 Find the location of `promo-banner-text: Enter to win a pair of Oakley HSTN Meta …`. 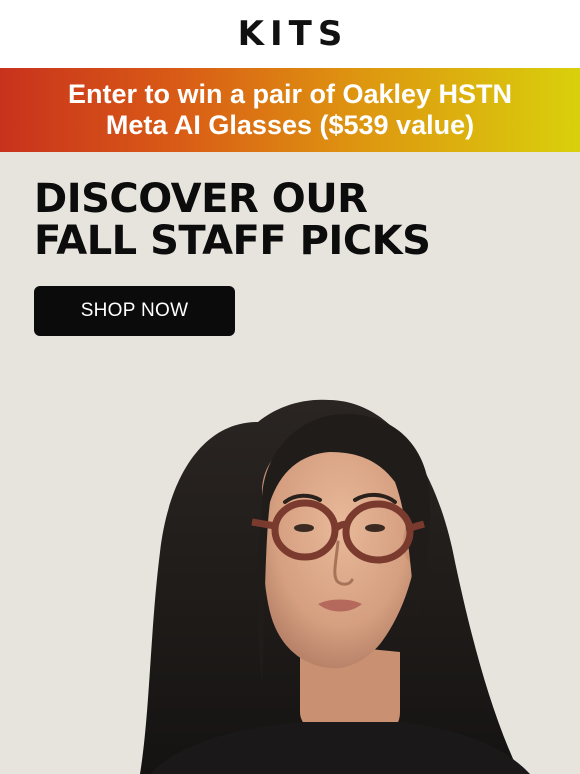

promo-banner-text: Enter to win a pair of Oakley HSTN Meta … is located at coordinates (290, 110).